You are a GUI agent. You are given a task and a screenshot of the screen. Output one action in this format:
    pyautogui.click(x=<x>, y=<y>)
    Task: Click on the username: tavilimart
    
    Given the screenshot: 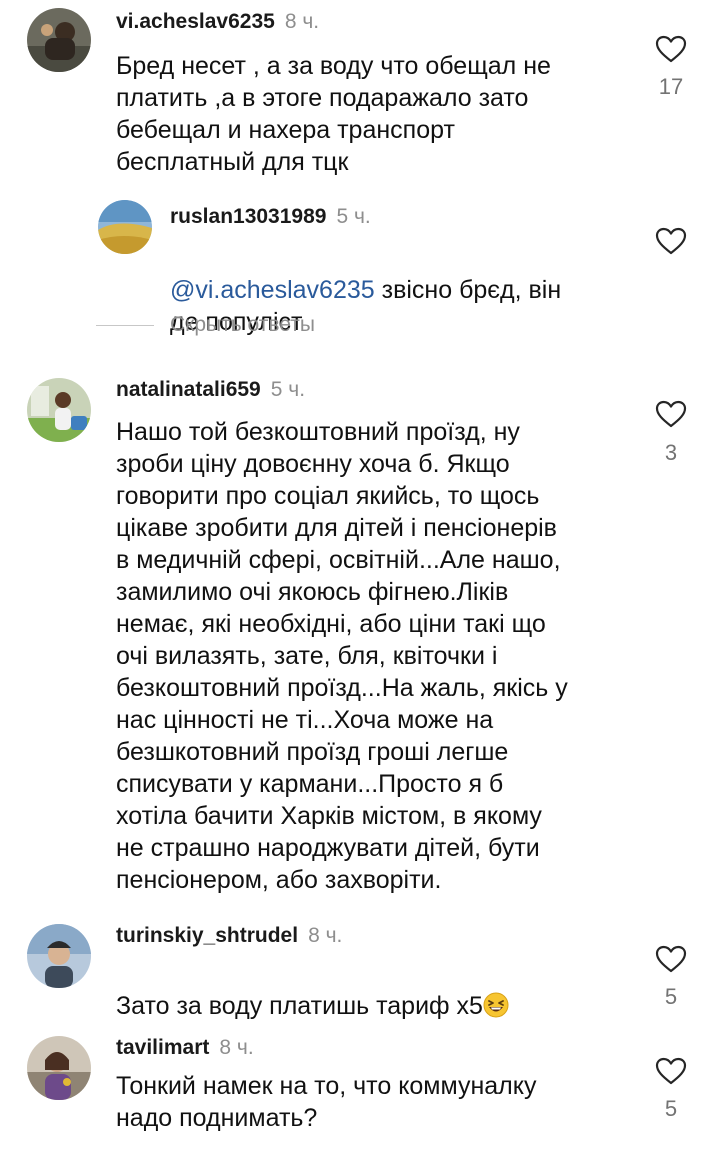 What is the action you would take?
    pyautogui.click(x=162, y=1047)
    